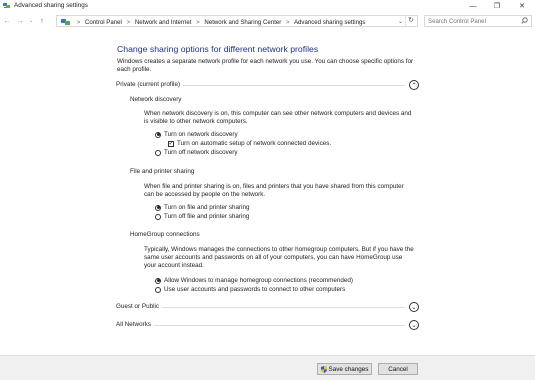 The width and height of the screenshot is (535, 380). What do you see at coordinates (150, 84) in the screenshot?
I see `private-profile-label: Private (current profile)` at bounding box center [150, 84].